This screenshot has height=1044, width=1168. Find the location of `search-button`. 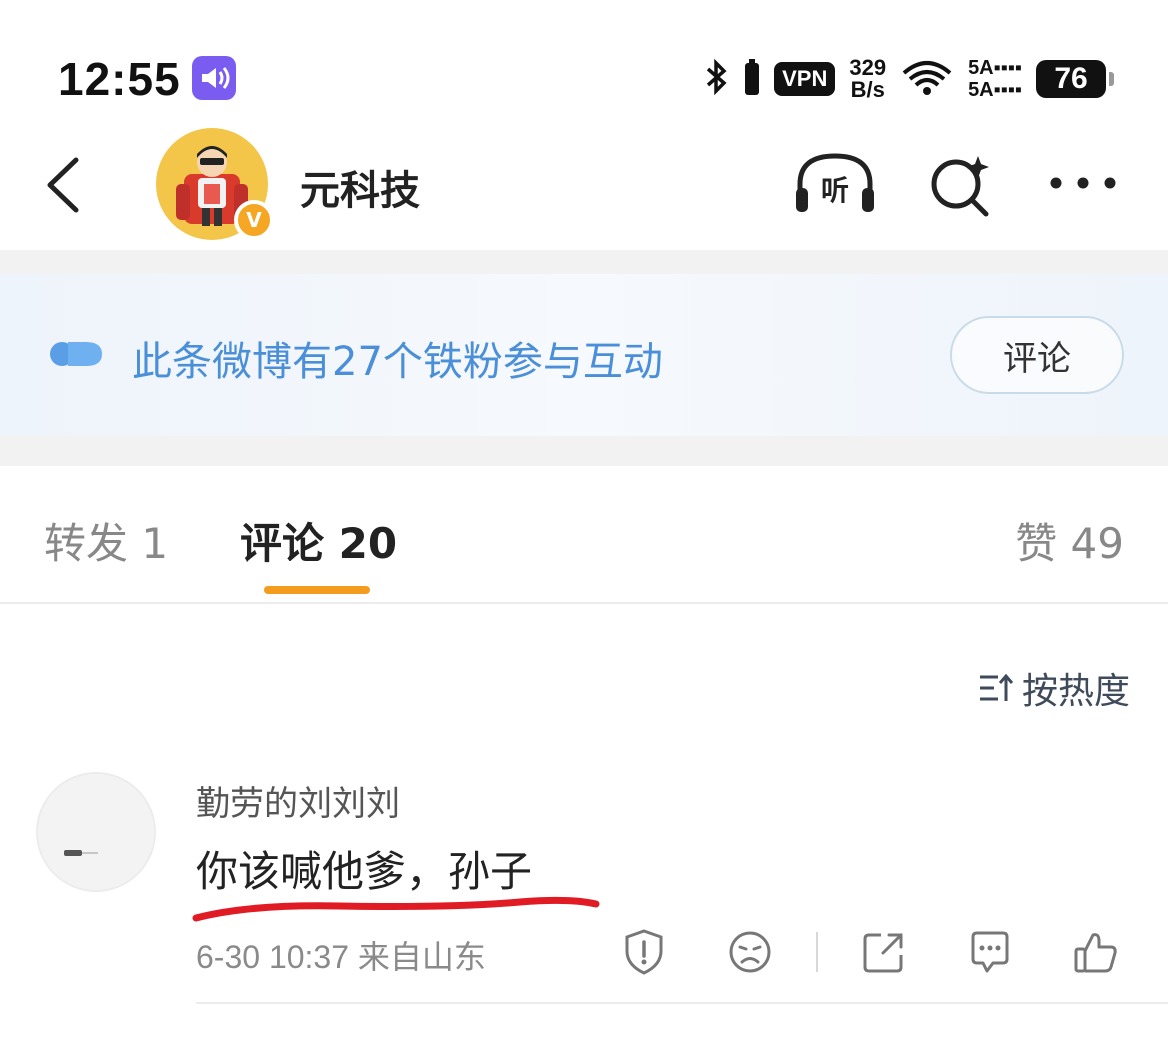

search-button is located at coordinates (961, 183).